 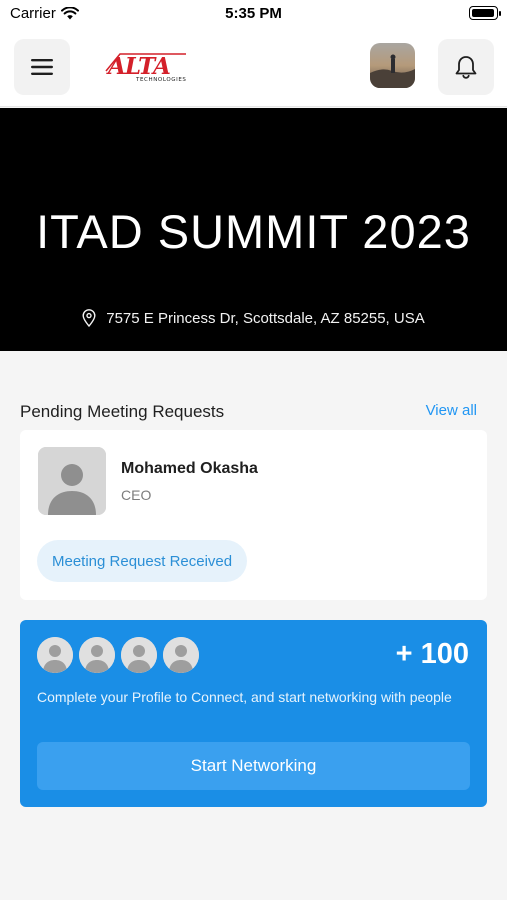 What do you see at coordinates (161, 80) in the screenshot?
I see `logo-sub: TECHNOLOGIES` at bounding box center [161, 80].